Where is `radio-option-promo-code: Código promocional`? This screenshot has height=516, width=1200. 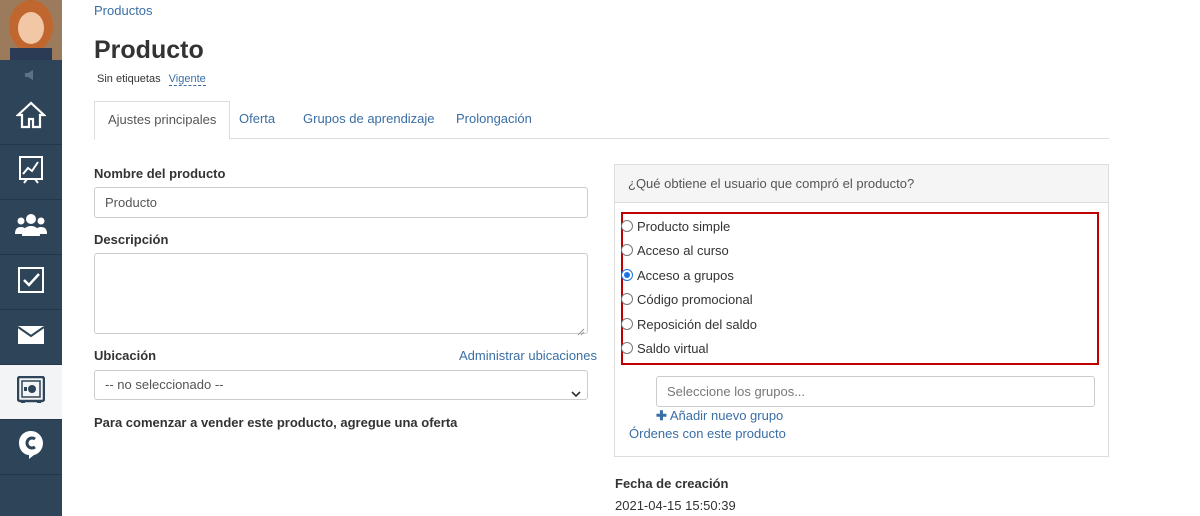 radio-option-promo-code: Código promocional is located at coordinates (687, 299).